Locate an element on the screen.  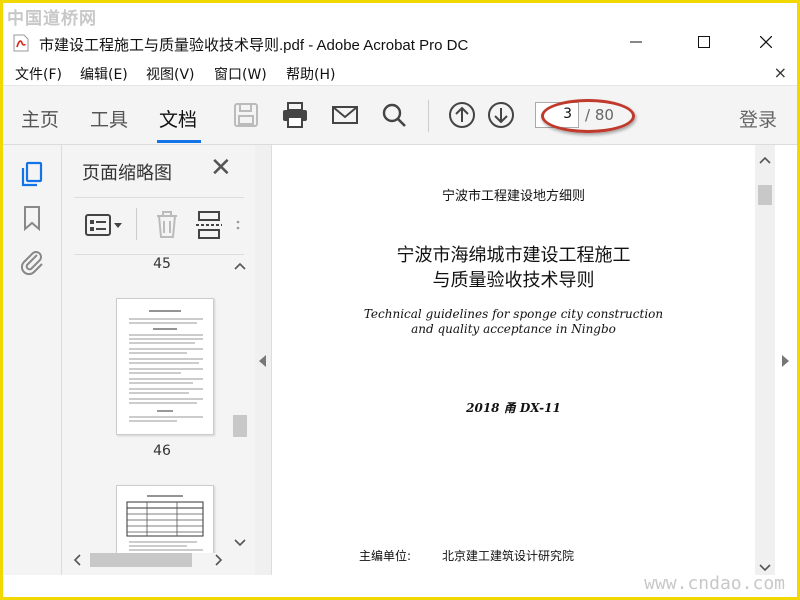
tab-tools: 工具 is located at coordinates (109, 118).